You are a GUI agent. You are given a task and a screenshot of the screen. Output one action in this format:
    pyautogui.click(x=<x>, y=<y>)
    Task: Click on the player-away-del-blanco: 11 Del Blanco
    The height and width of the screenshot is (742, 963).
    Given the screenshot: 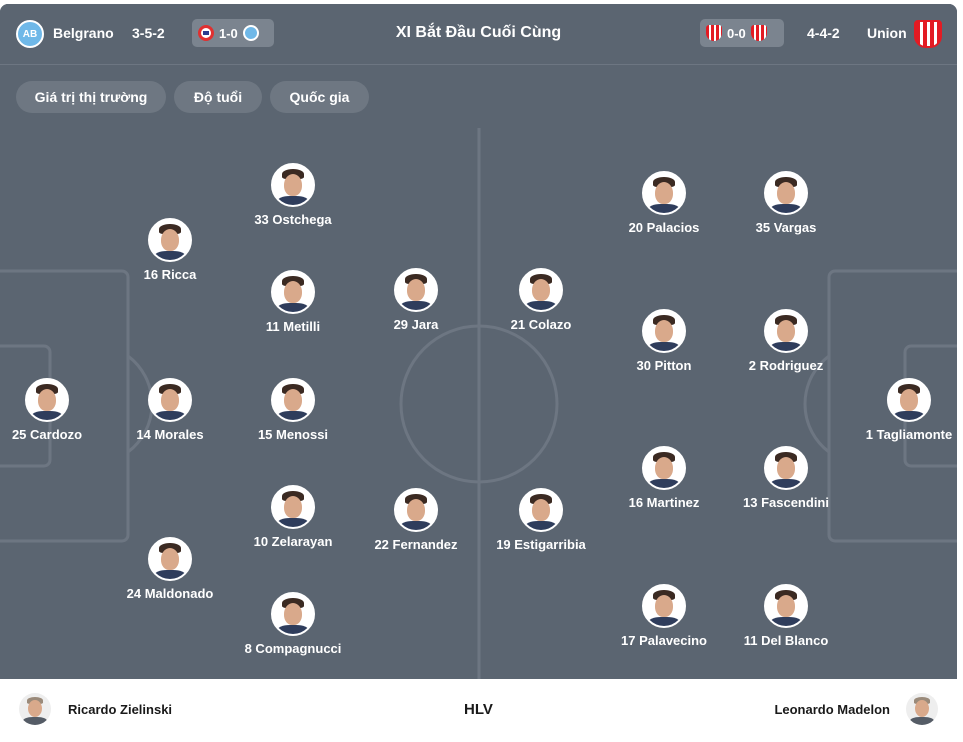 What is the action you would take?
    pyautogui.click(x=786, y=616)
    